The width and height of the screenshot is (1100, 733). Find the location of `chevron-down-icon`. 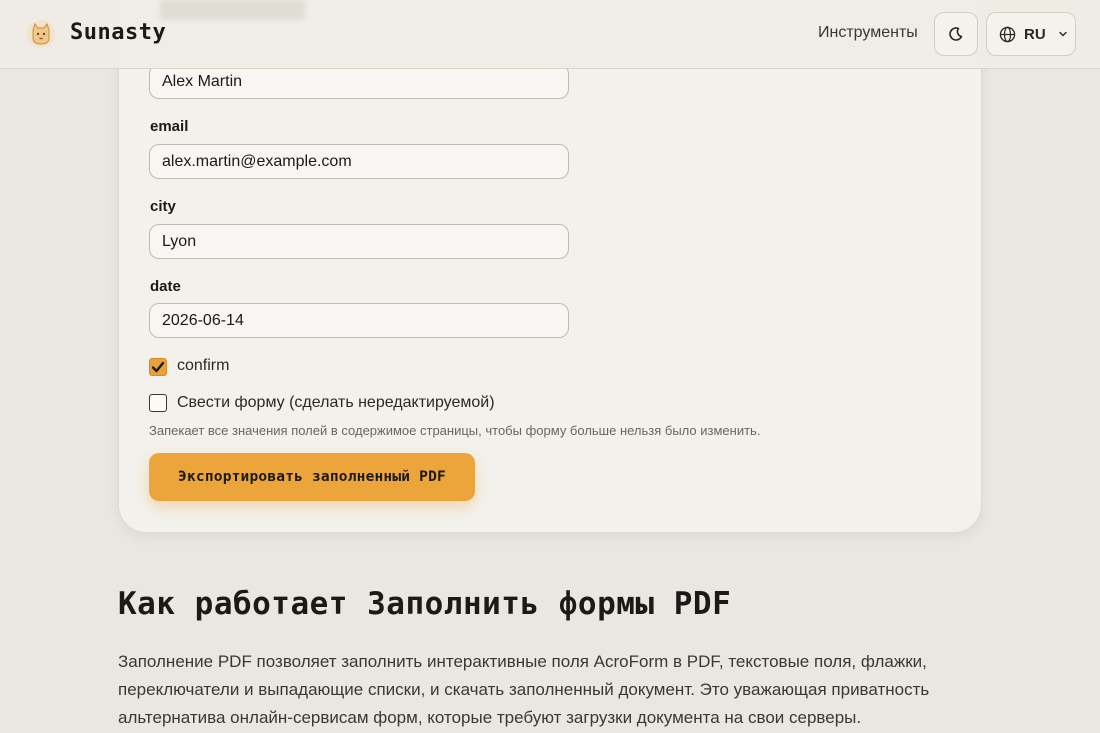

chevron-down-icon is located at coordinates (1062, 34).